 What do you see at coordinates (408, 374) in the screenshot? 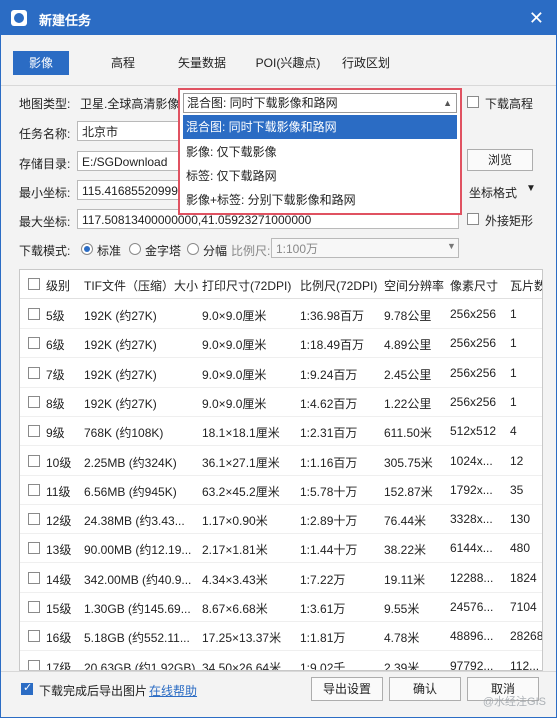
I see `cell-resolution: 2.45公里` at bounding box center [408, 374].